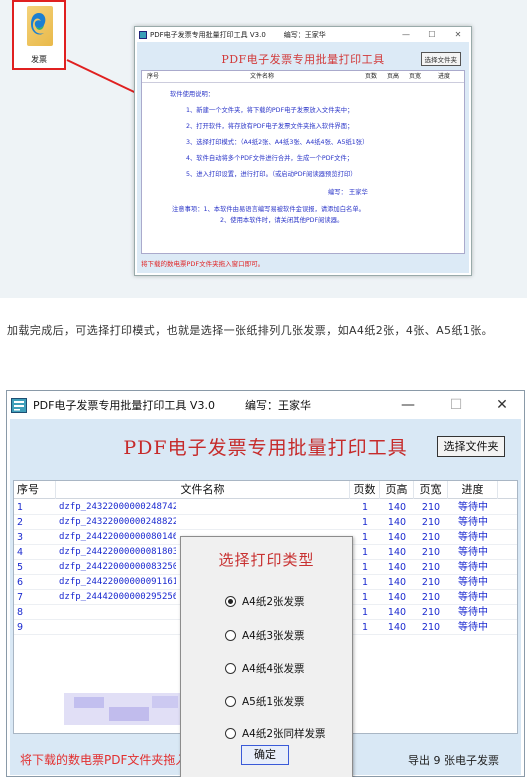  Describe the element at coordinates (124, 405) in the screenshot. I see `window-title: PDF电子发票专用批量打印工具 V3.0` at that location.